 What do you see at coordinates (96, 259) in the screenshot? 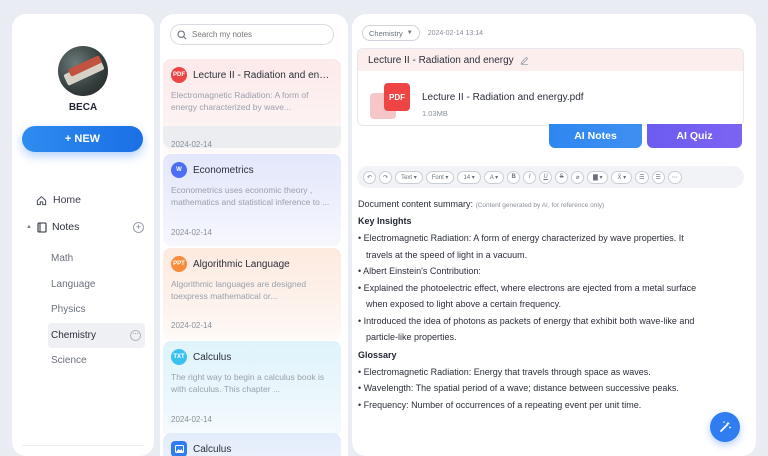
I see `subject-math: Math` at bounding box center [96, 259].